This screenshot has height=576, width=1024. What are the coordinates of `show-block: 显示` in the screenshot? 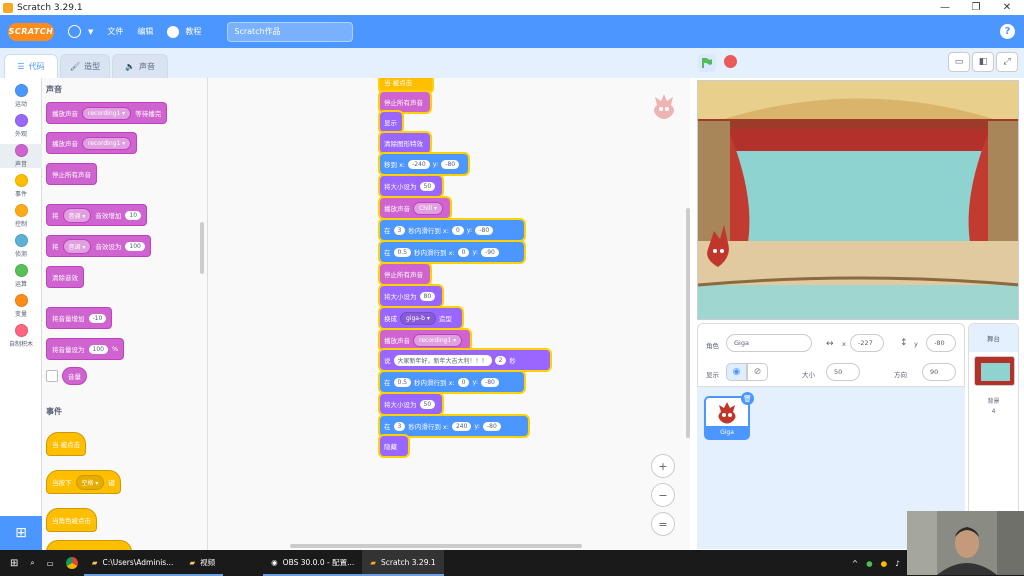 It's located at (391, 122).